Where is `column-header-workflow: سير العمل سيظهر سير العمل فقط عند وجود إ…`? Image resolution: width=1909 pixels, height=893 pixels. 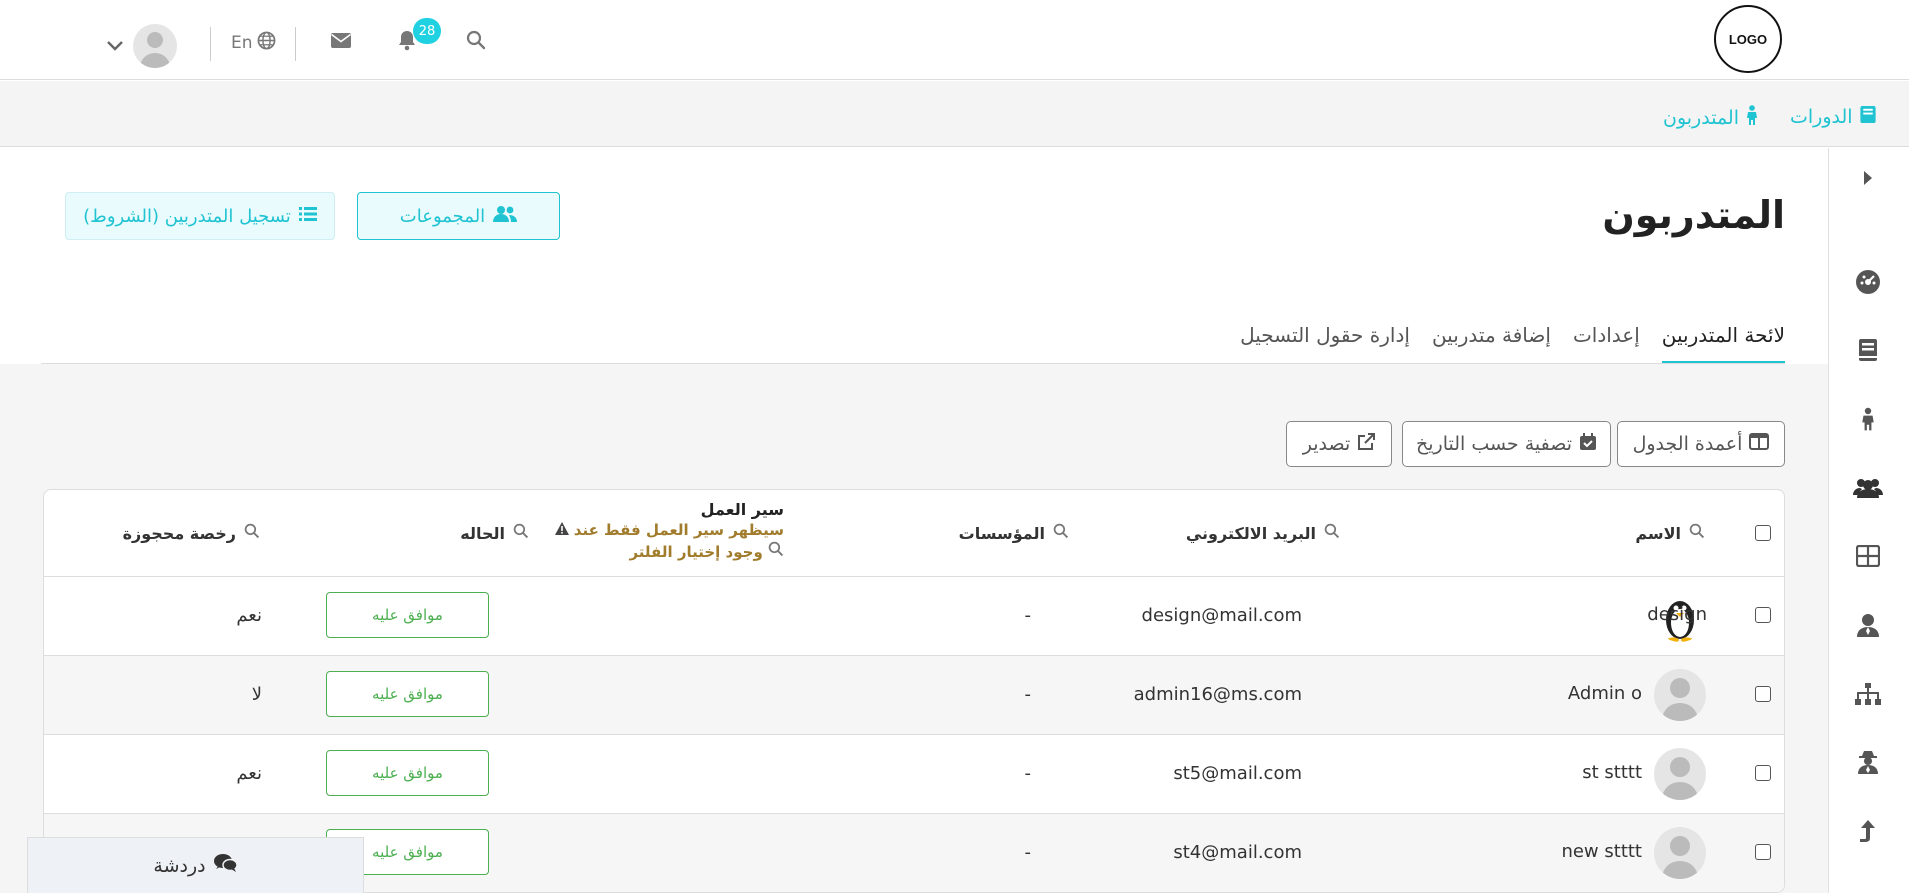 column-header-workflow: سير العمل سيظهر سير العمل فقط عند وجود إ… is located at coordinates (664, 531).